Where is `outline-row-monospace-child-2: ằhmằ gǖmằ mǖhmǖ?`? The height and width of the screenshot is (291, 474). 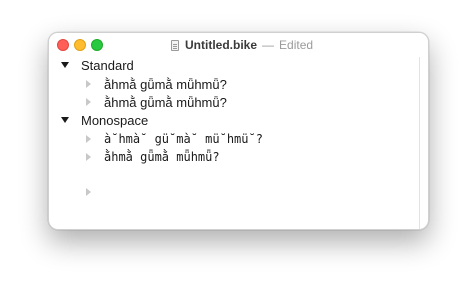
outline-row-monospace-child-2: ằhmằ gǖmằ mǖhmǖ? is located at coordinates (153, 157).